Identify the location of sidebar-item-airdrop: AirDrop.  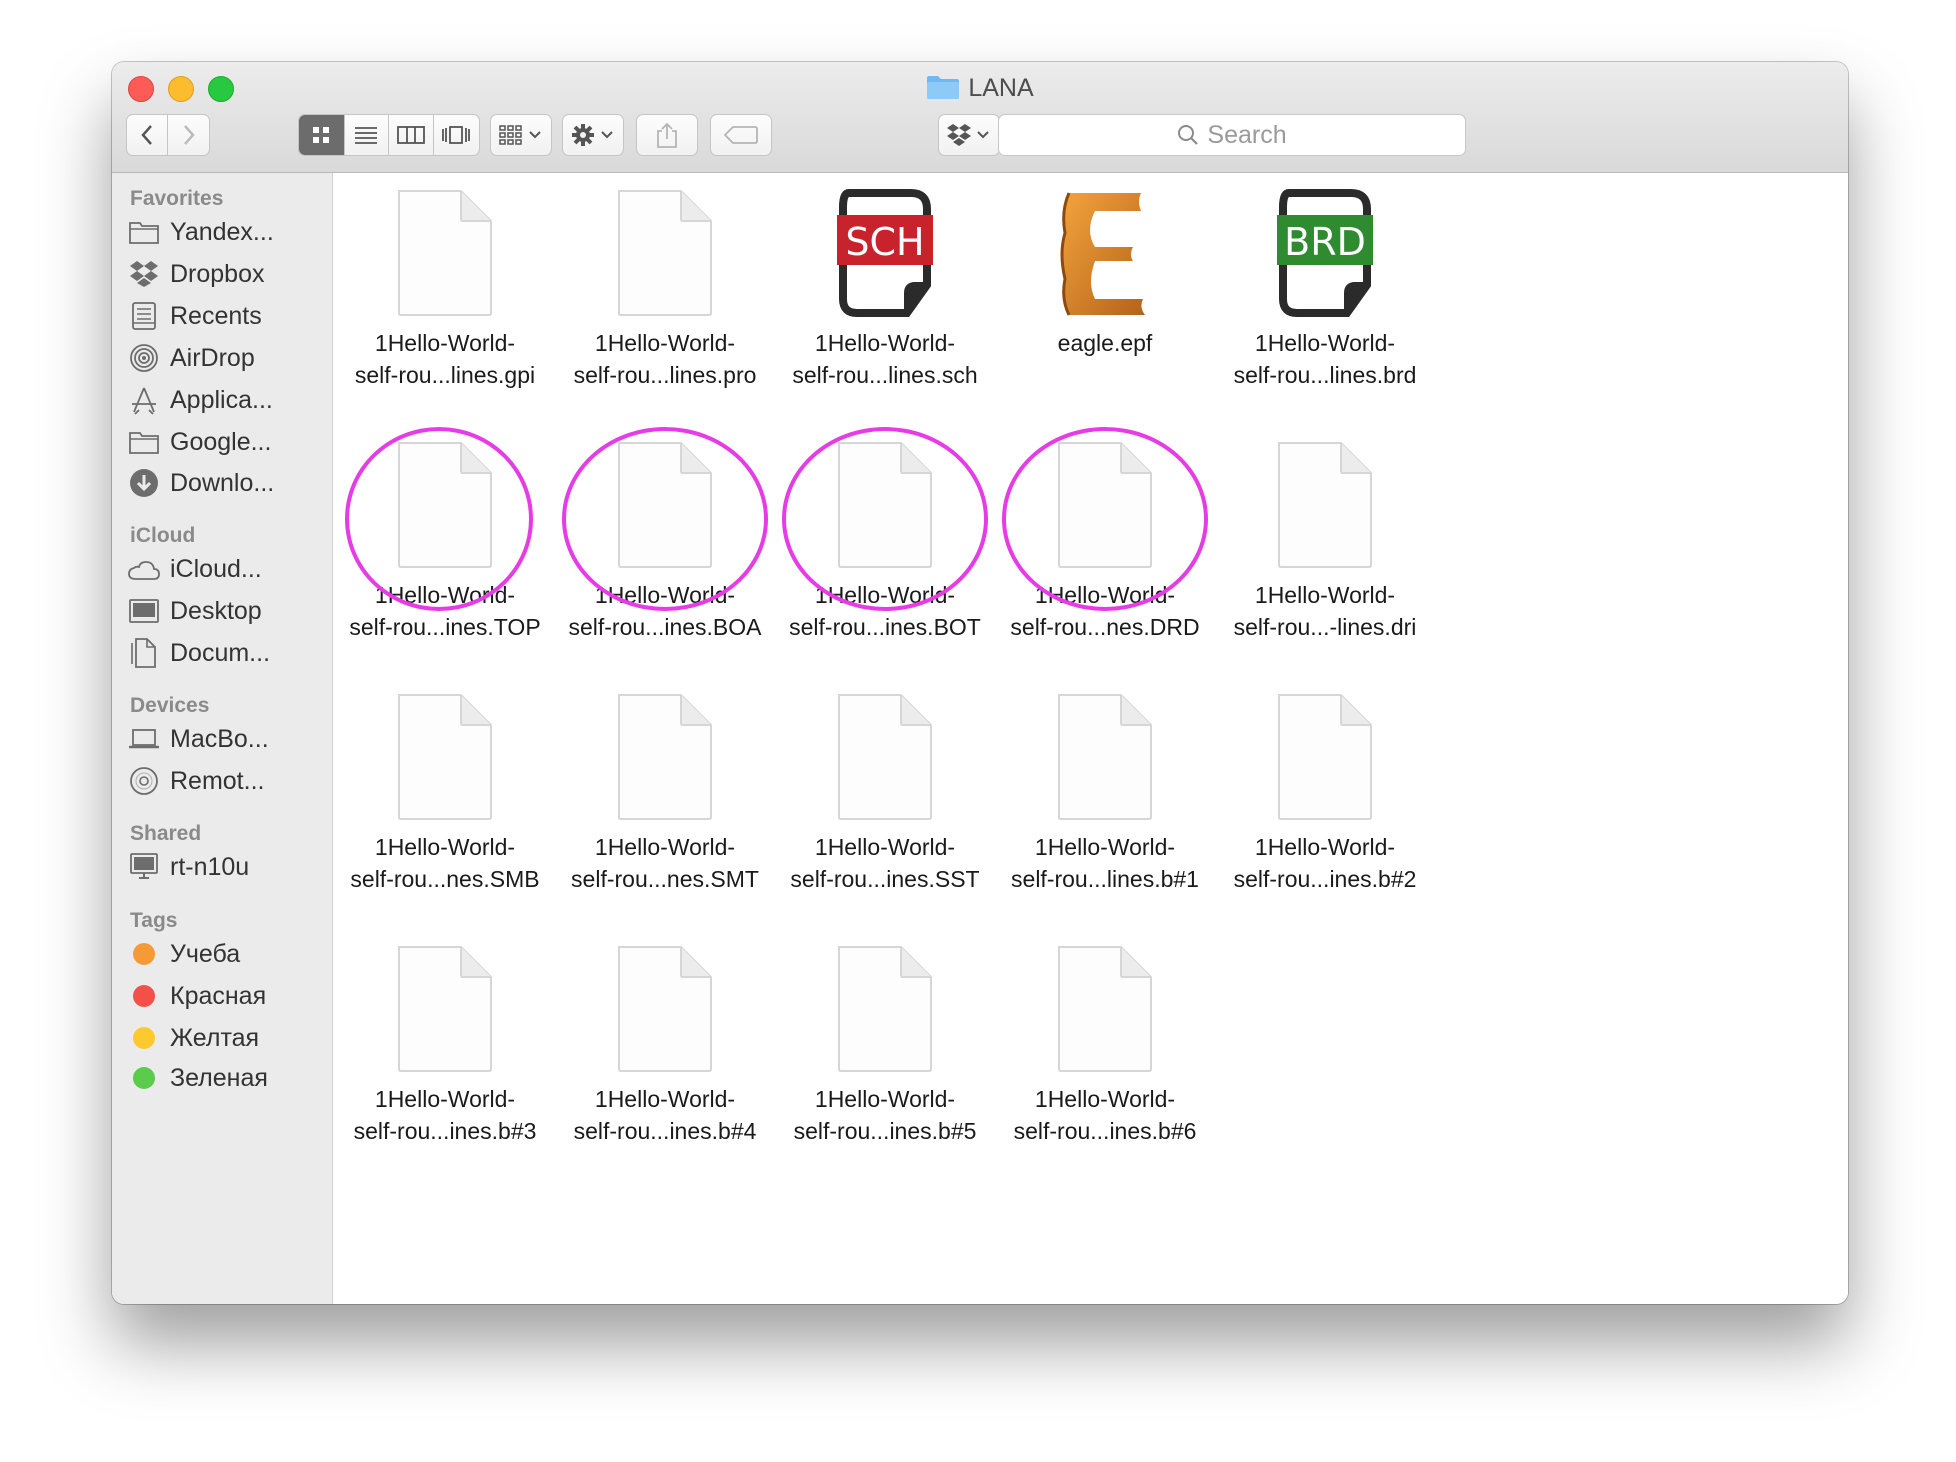
(191, 358).